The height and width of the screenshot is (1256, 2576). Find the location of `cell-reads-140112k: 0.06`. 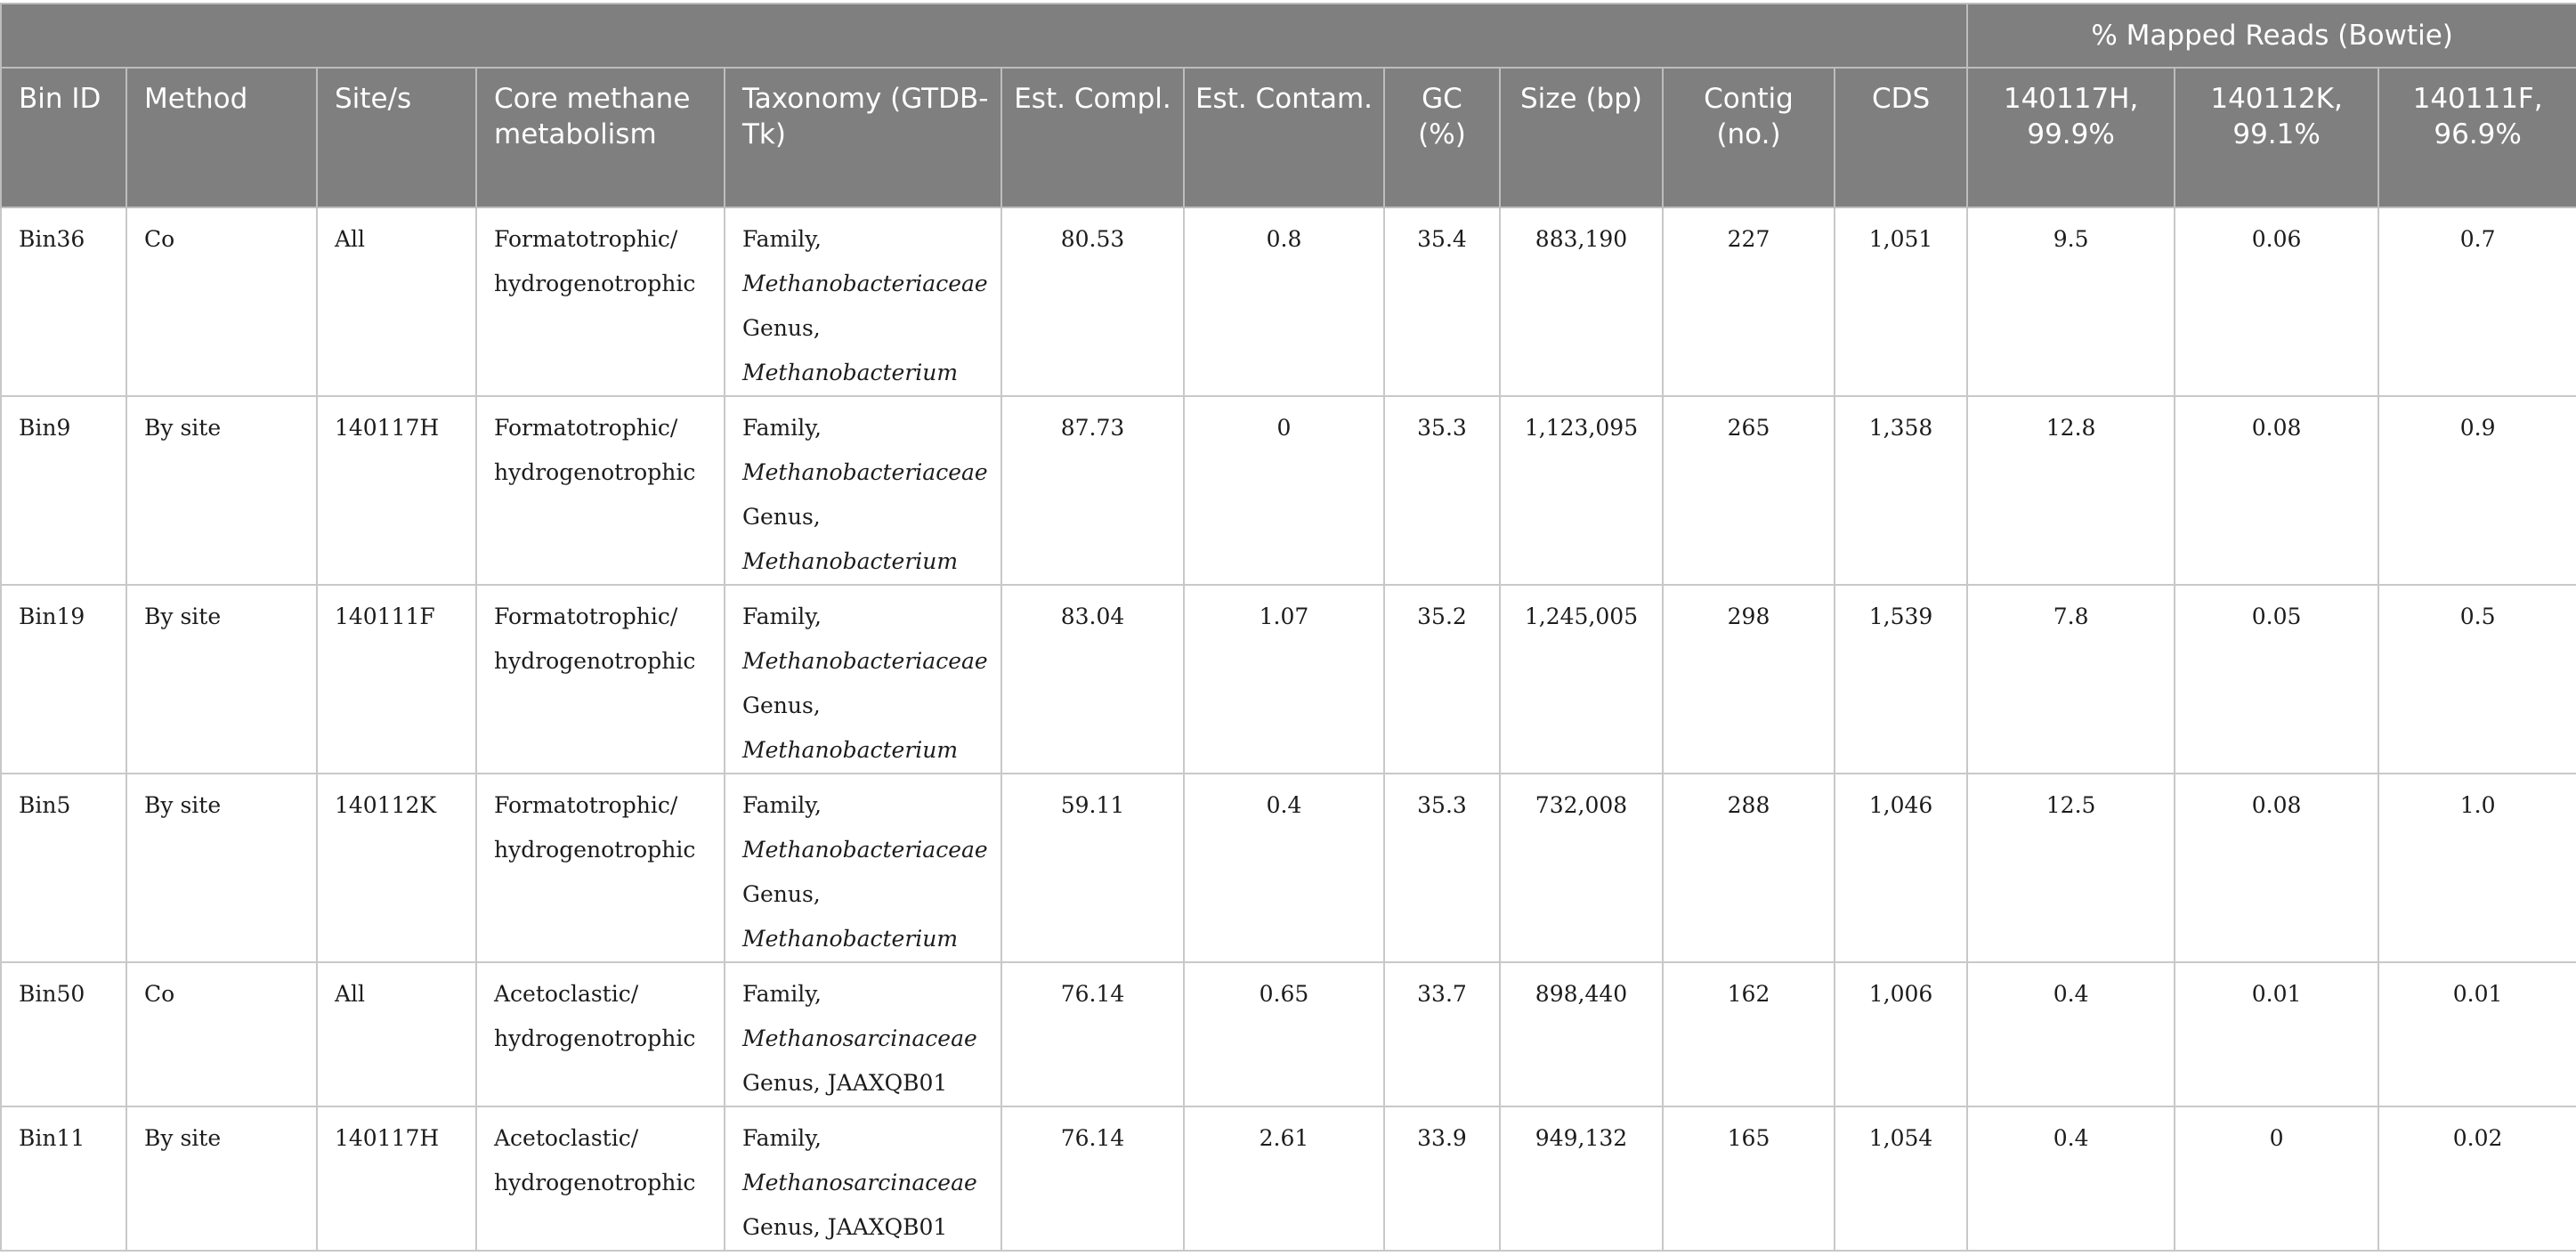

cell-reads-140112k: 0.06 is located at coordinates (2277, 302).